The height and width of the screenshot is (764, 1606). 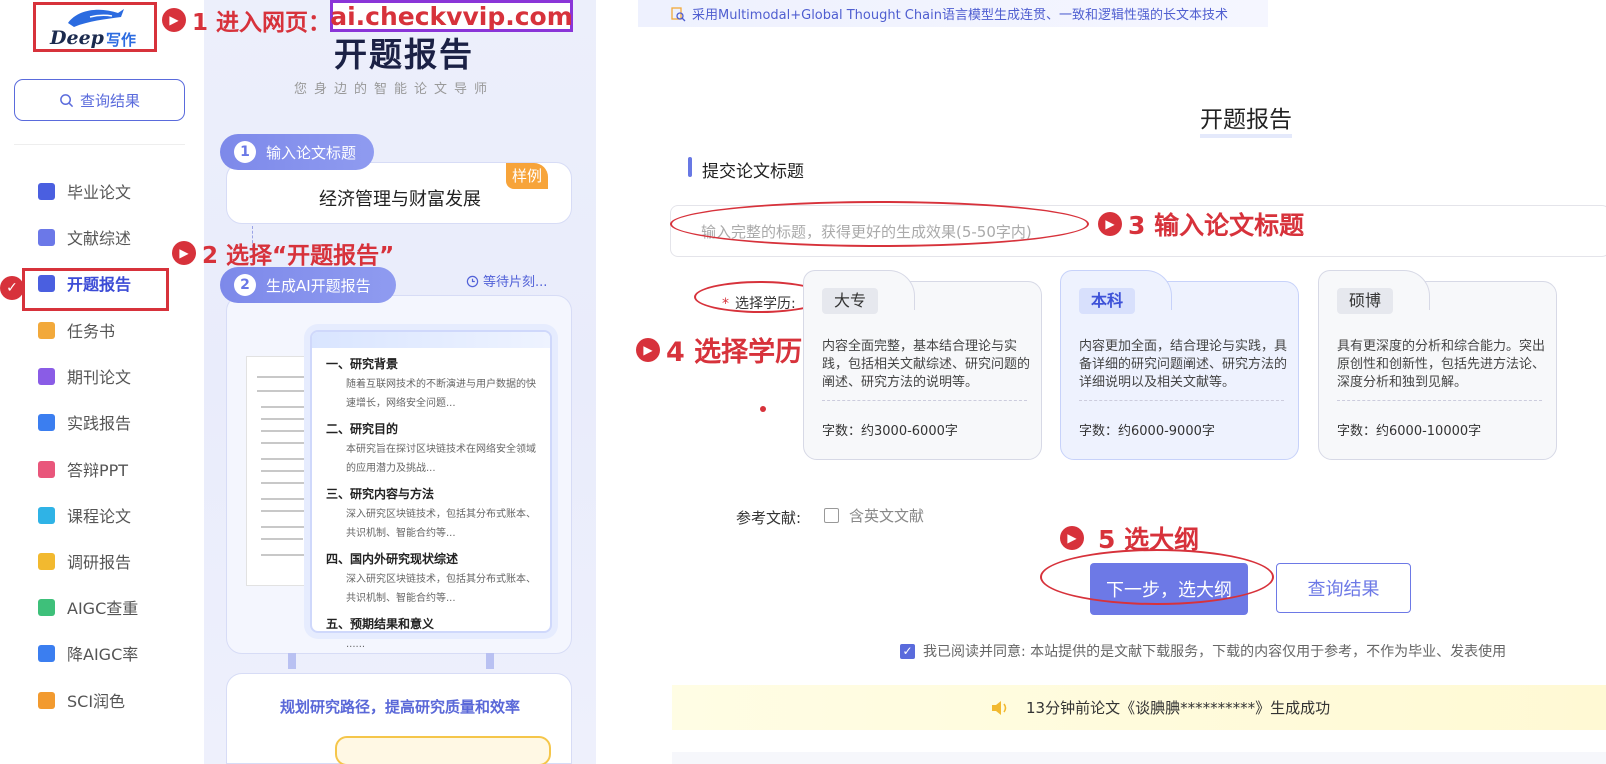 I want to click on sidebar-item-11: SCI润色, so click(x=113, y=700).